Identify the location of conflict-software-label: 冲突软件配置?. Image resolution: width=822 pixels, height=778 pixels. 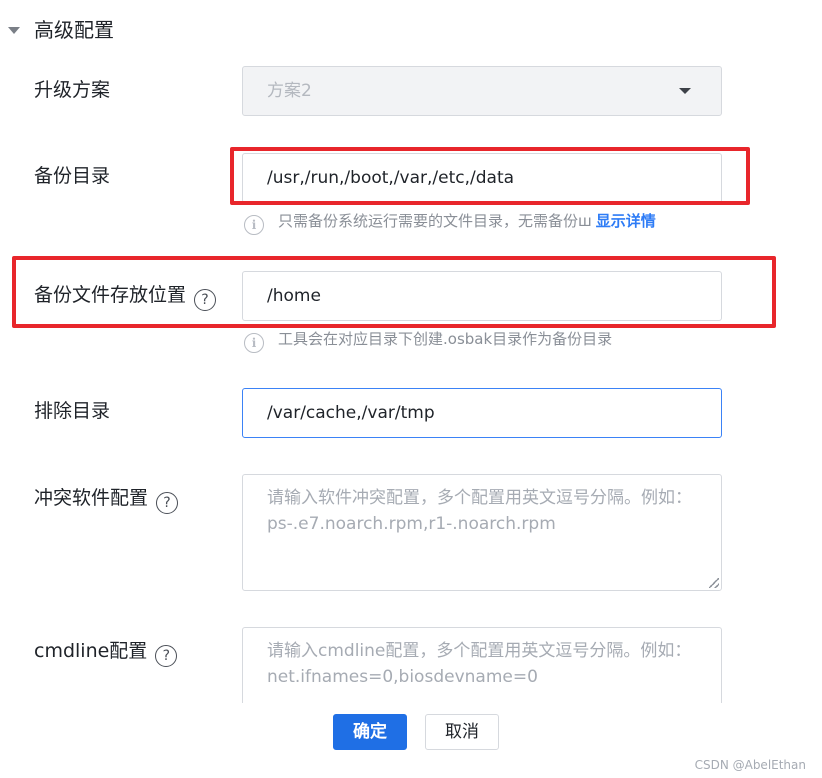
(106, 499).